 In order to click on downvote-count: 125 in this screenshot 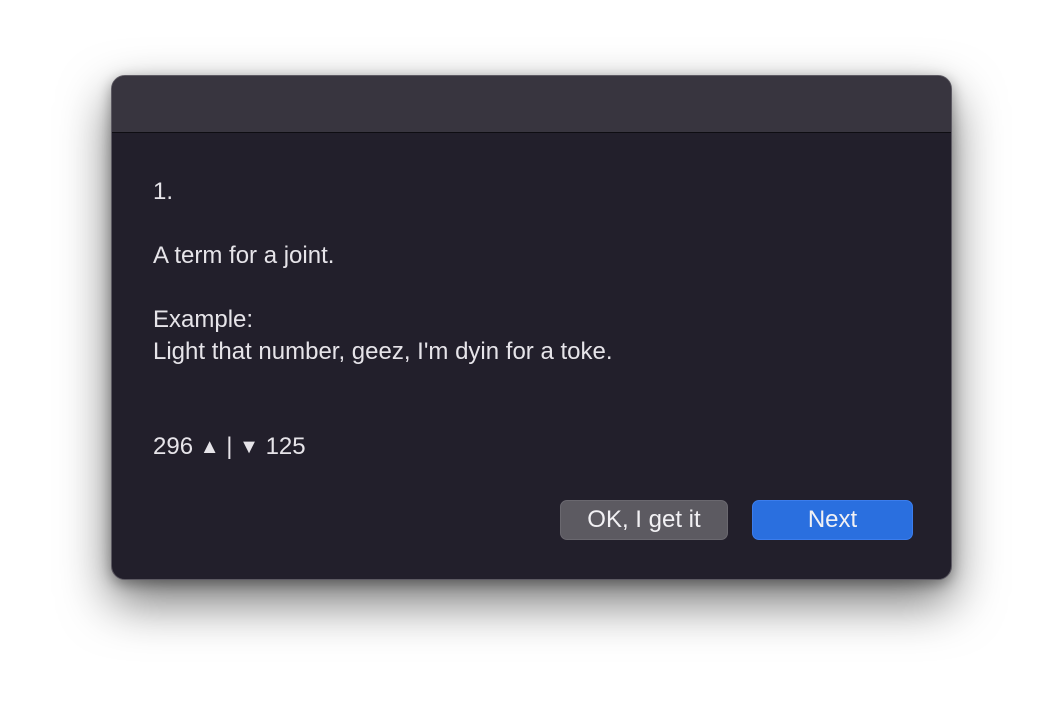, I will do `click(285, 446)`.